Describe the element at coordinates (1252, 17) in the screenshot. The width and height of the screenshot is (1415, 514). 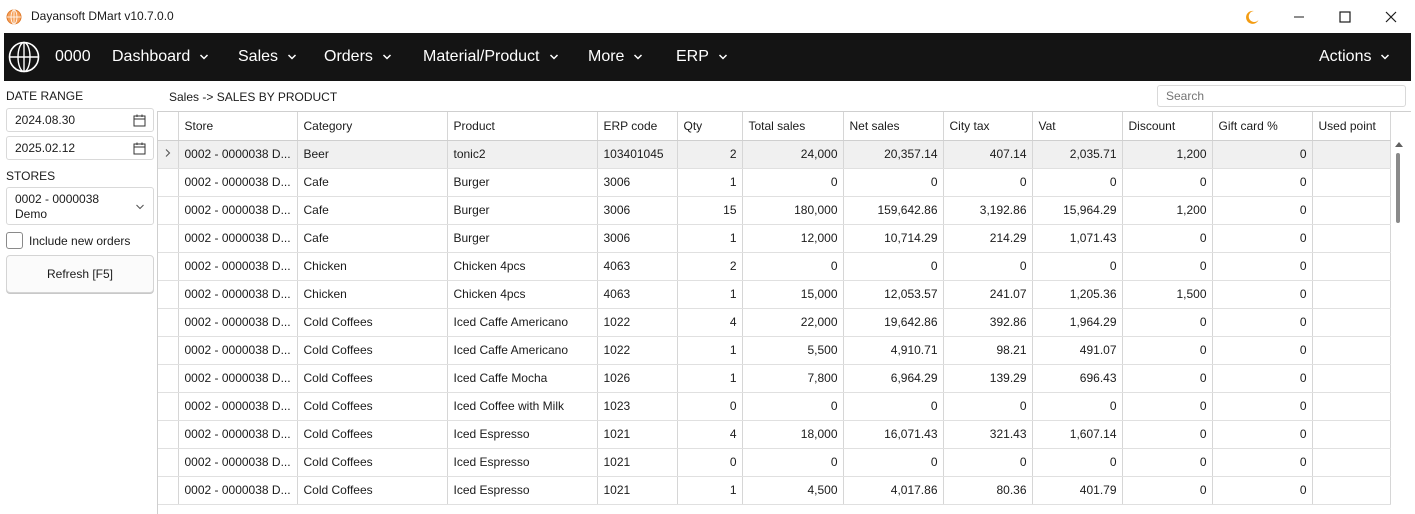
I see `moon-icon` at that location.